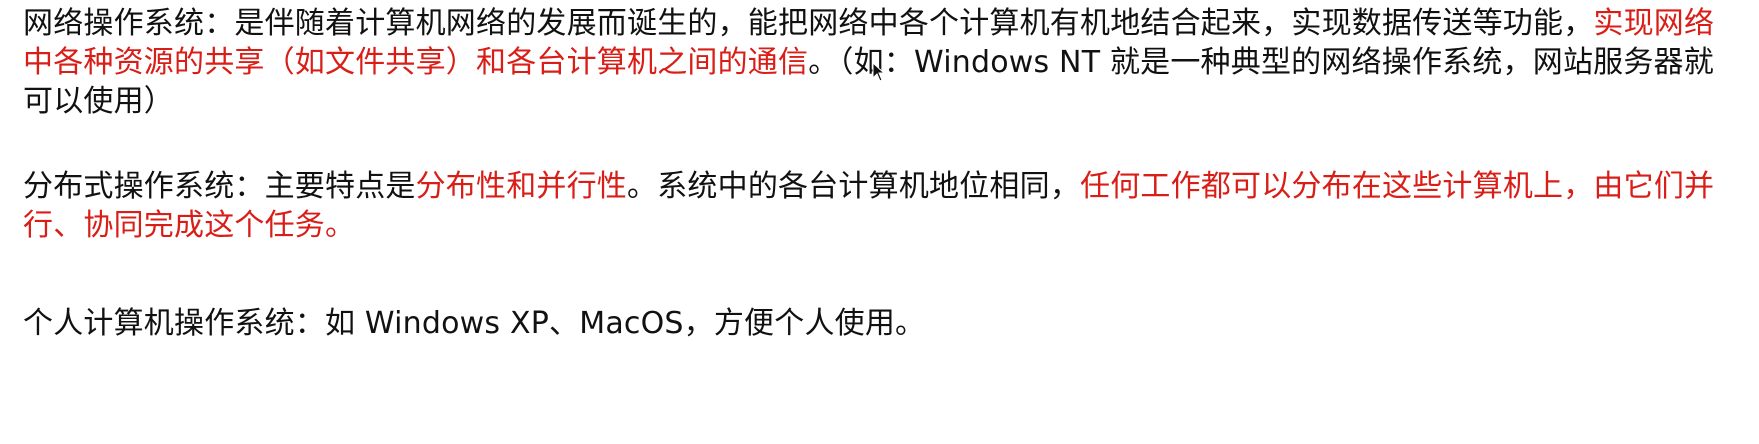 This screenshot has height=444, width=1759. Describe the element at coordinates (219, 186) in the screenshot. I see `text-segment: 分布式操作系统：主要特点是` at that location.